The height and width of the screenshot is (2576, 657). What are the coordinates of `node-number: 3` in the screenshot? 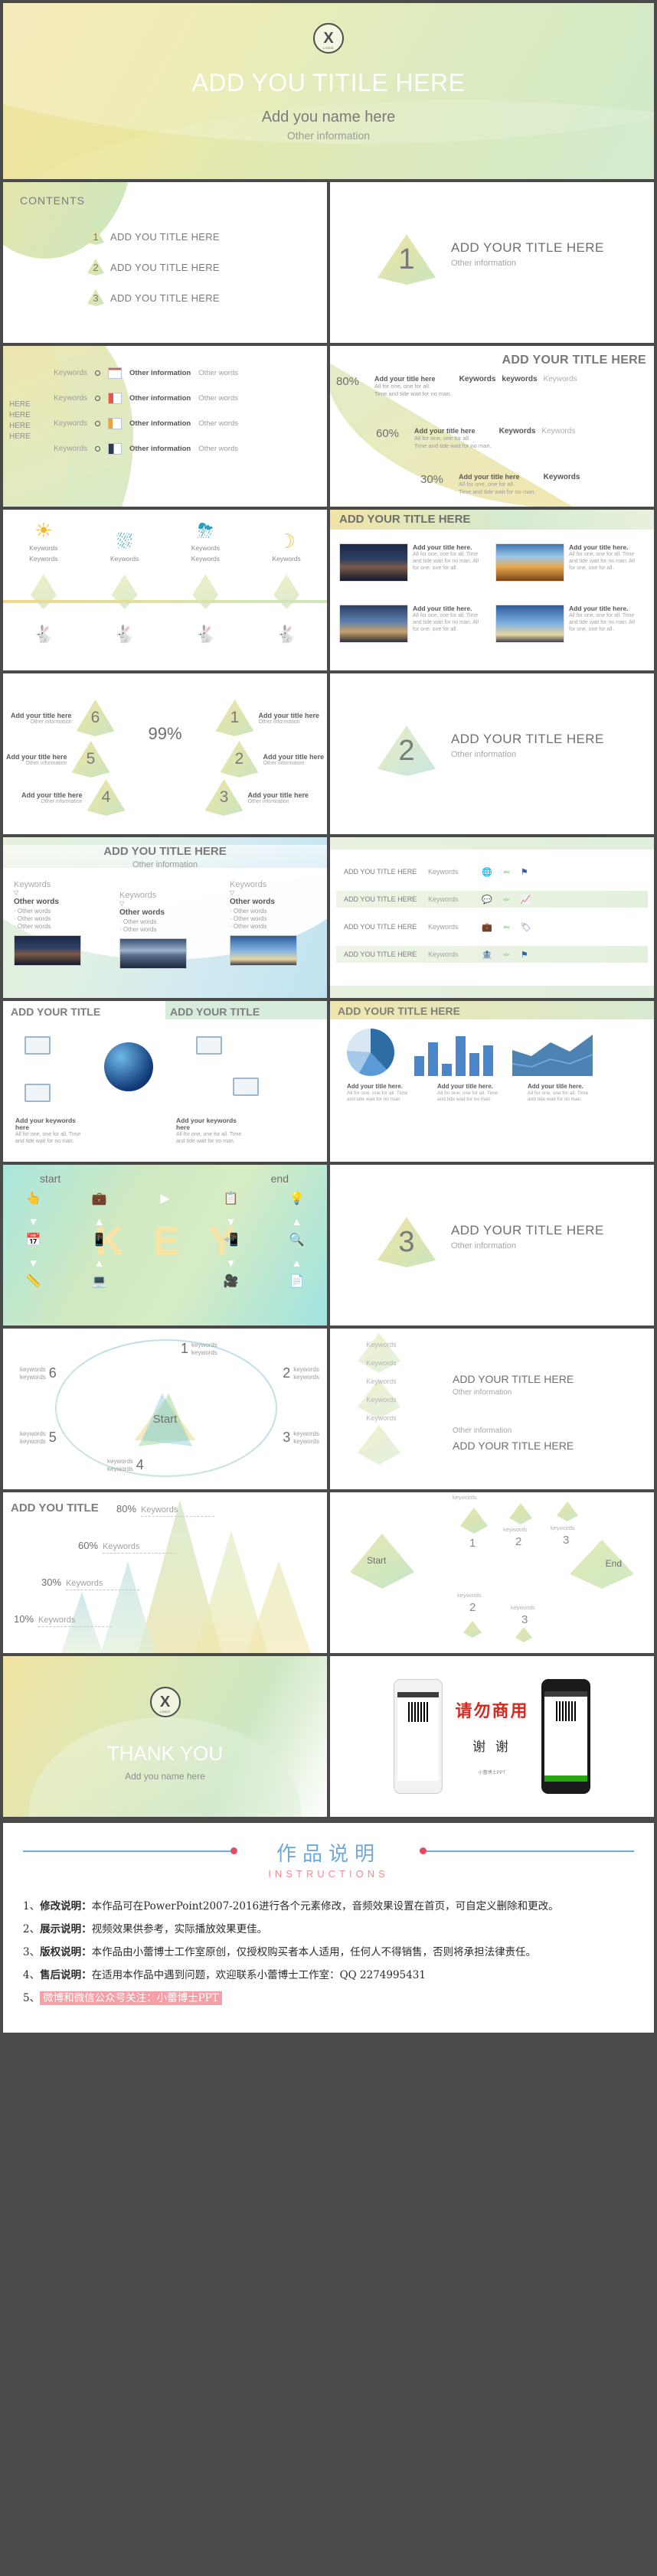 It's located at (566, 1540).